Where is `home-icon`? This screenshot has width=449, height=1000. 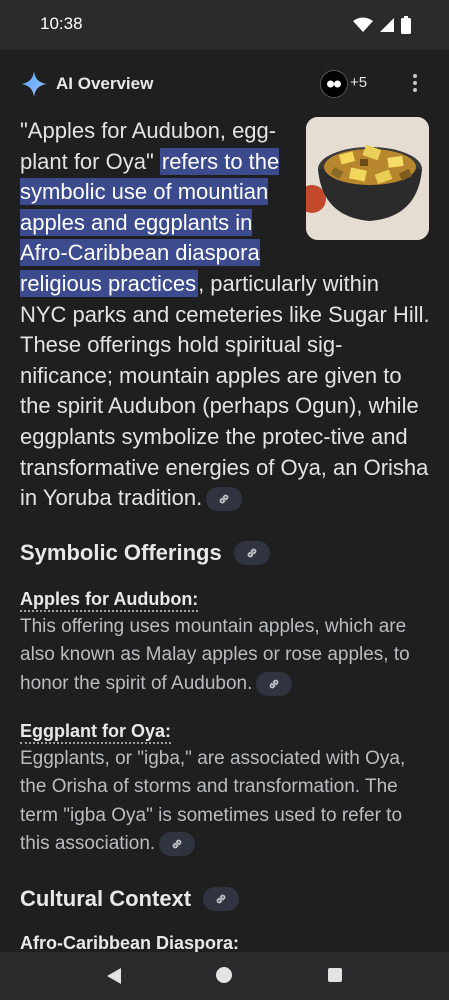
home-icon is located at coordinates (224, 975).